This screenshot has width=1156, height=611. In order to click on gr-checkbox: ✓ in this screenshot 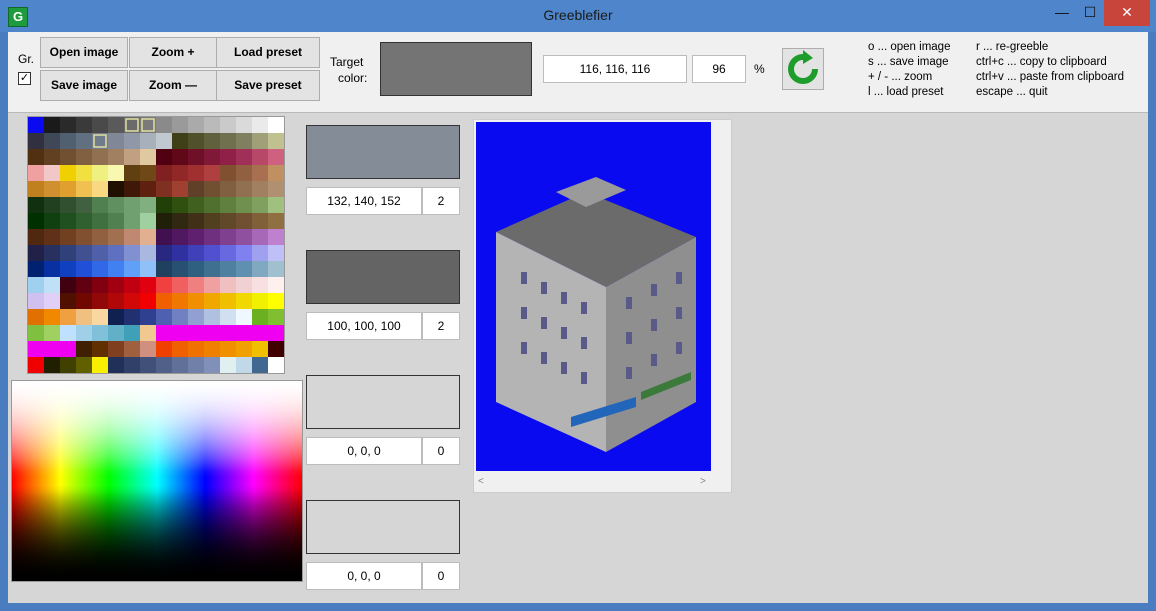, I will do `click(24, 78)`.